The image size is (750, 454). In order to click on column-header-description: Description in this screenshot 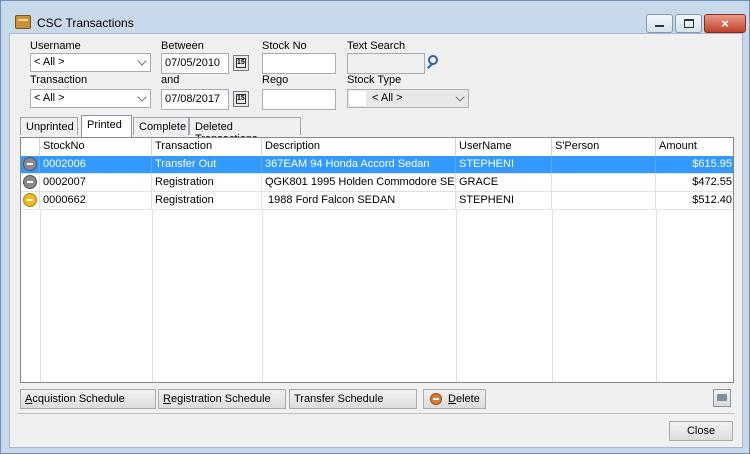, I will do `click(359, 147)`.